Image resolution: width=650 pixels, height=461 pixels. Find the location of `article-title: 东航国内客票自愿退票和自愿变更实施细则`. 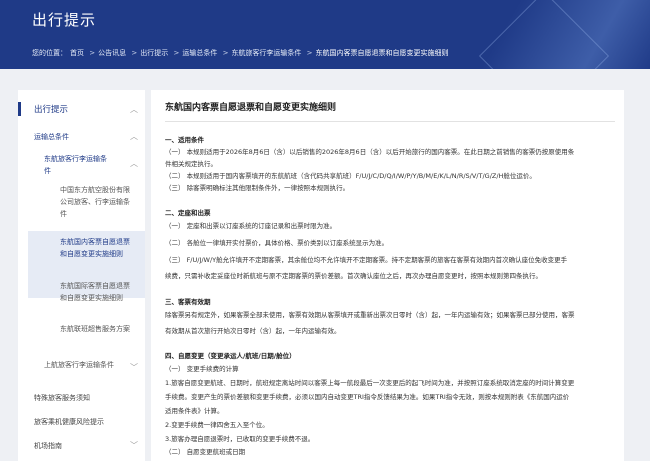

article-title: 东航国内客票自愿退票和自愿变更实施细则 is located at coordinates (251, 108).